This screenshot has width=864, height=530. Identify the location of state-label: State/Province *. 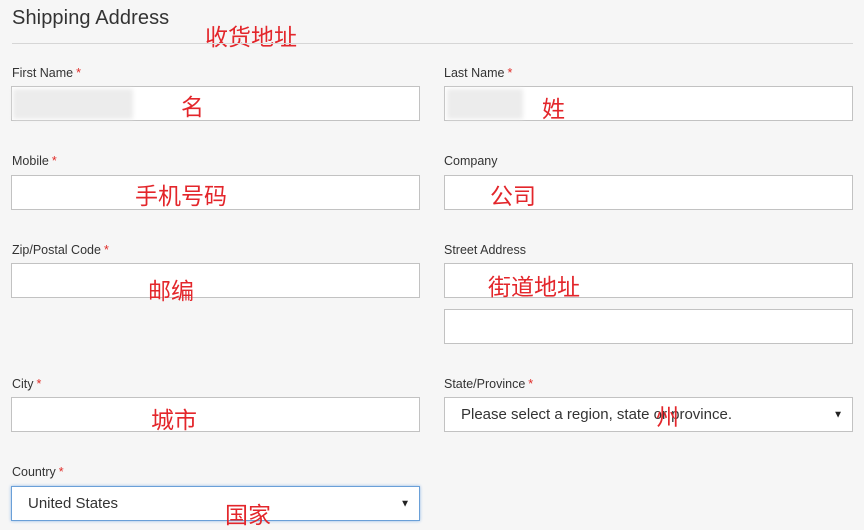
(489, 384).